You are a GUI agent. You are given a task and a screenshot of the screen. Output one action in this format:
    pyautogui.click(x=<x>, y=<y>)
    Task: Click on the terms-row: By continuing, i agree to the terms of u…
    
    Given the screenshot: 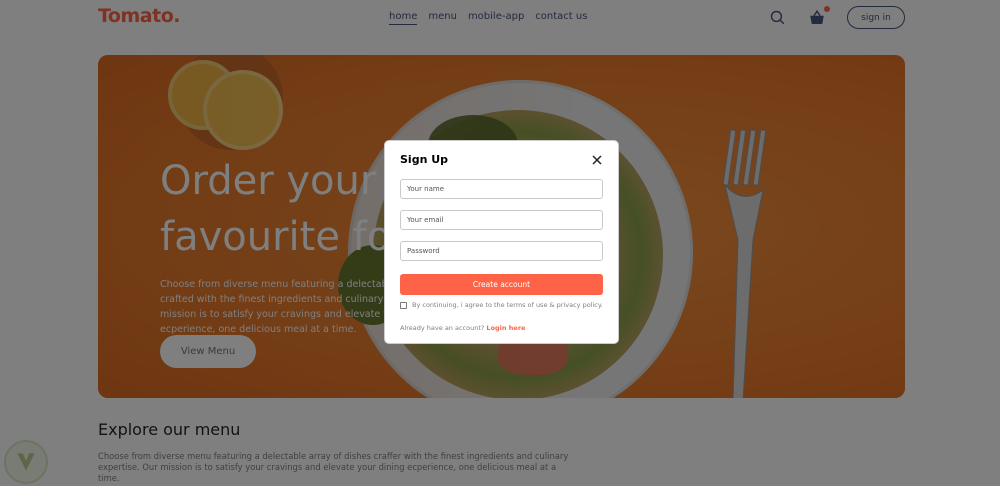 What is the action you would take?
    pyautogui.click(x=501, y=305)
    